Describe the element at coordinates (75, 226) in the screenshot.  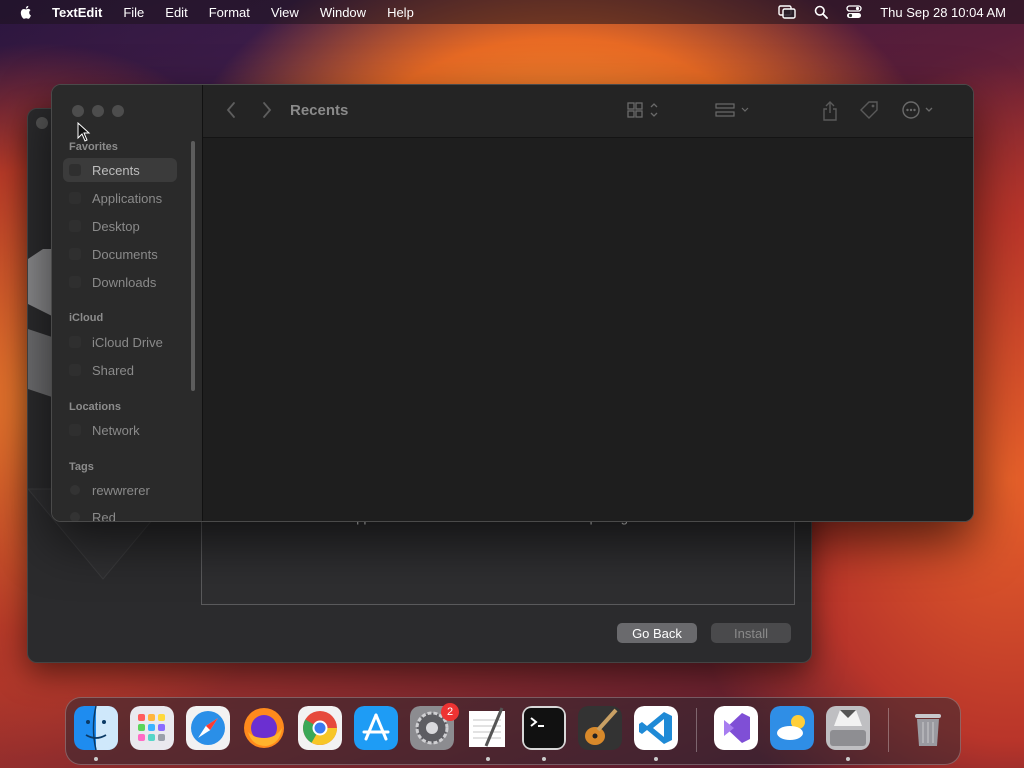
I see `desktop-icon` at that location.